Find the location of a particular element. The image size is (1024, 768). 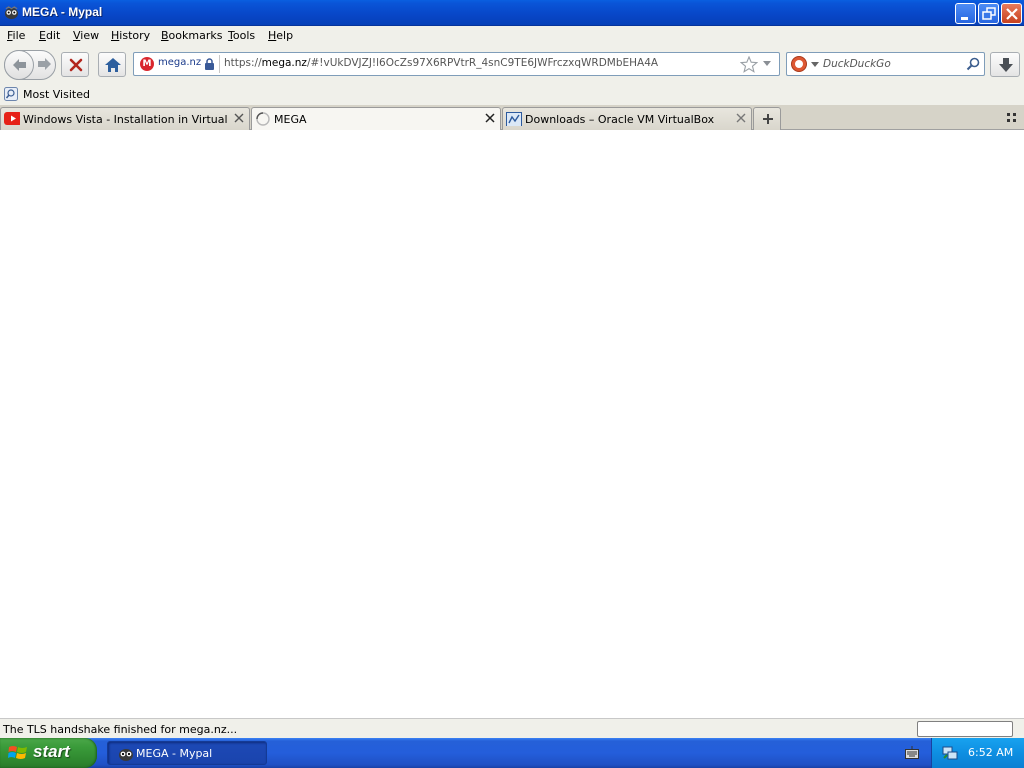

download-arrow-icon is located at coordinates (1006, 65).